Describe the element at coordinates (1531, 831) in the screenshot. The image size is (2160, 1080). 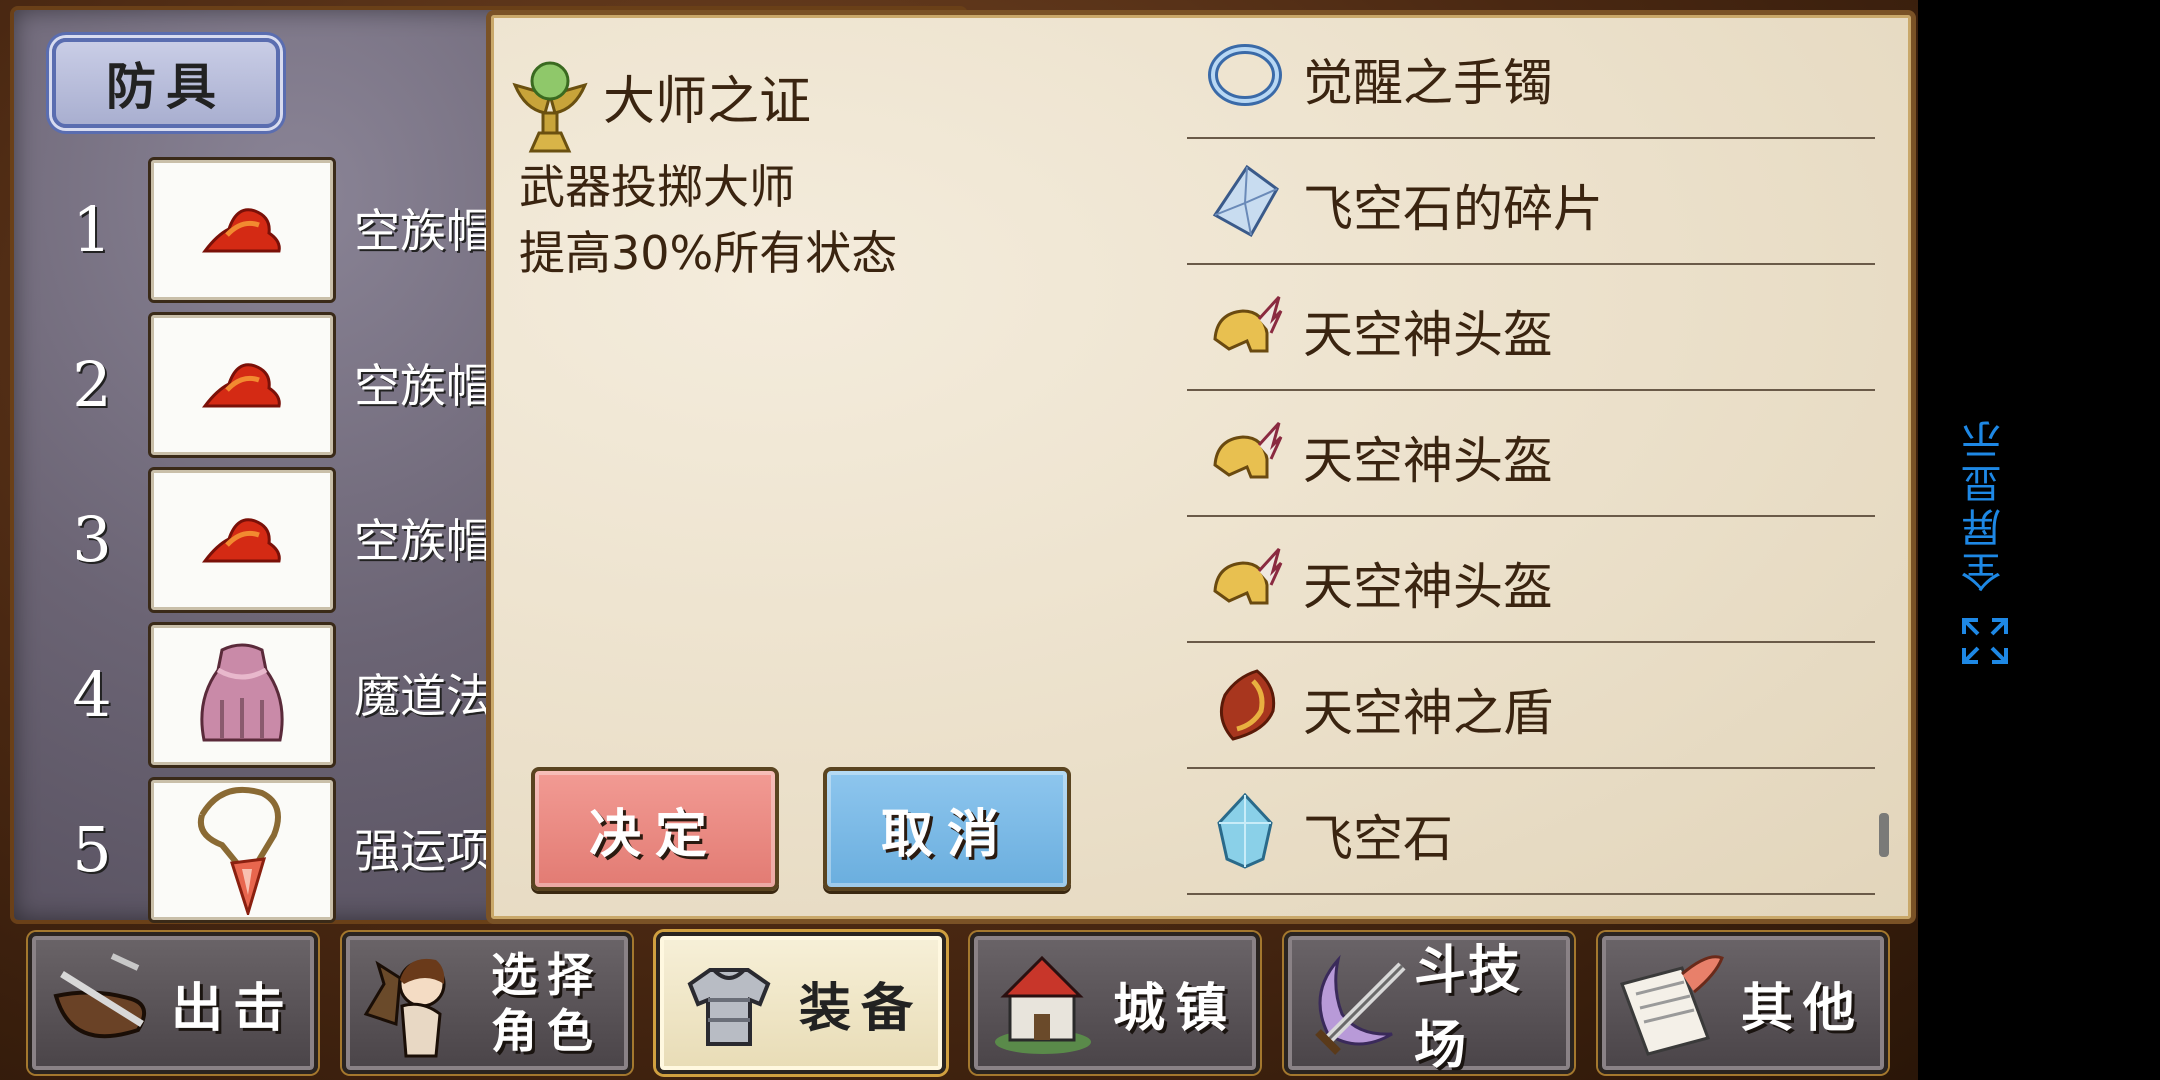
I see `list-item: 飞空石` at that location.